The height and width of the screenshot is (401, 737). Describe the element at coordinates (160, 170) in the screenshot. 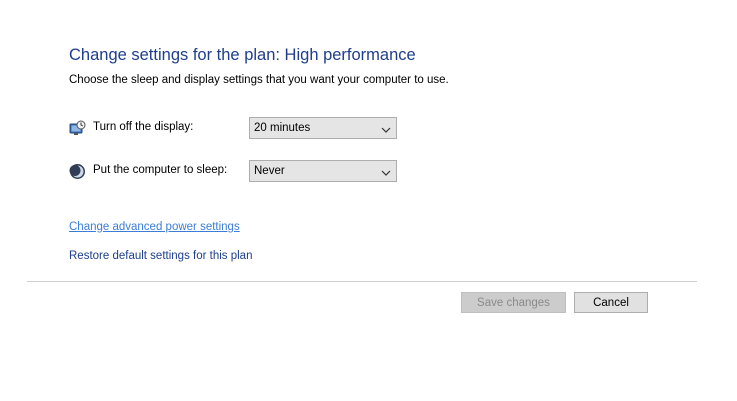

I see `sleep-setting-label: Put the computer to sleep:` at that location.